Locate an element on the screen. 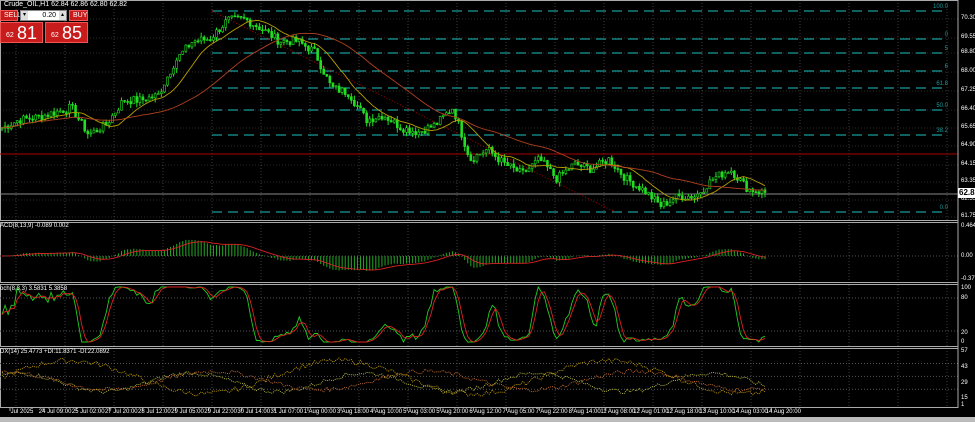  price-axis-label: 67.25 is located at coordinates (968, 90).